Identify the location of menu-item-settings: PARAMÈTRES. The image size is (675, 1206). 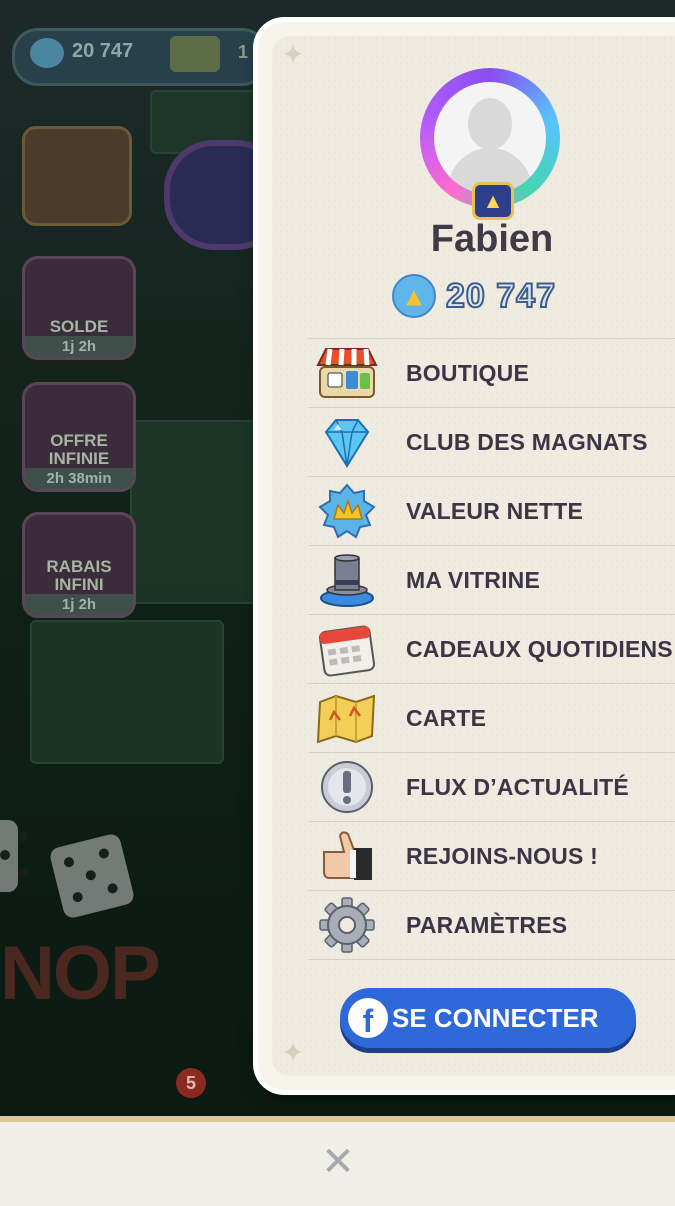
(491, 925).